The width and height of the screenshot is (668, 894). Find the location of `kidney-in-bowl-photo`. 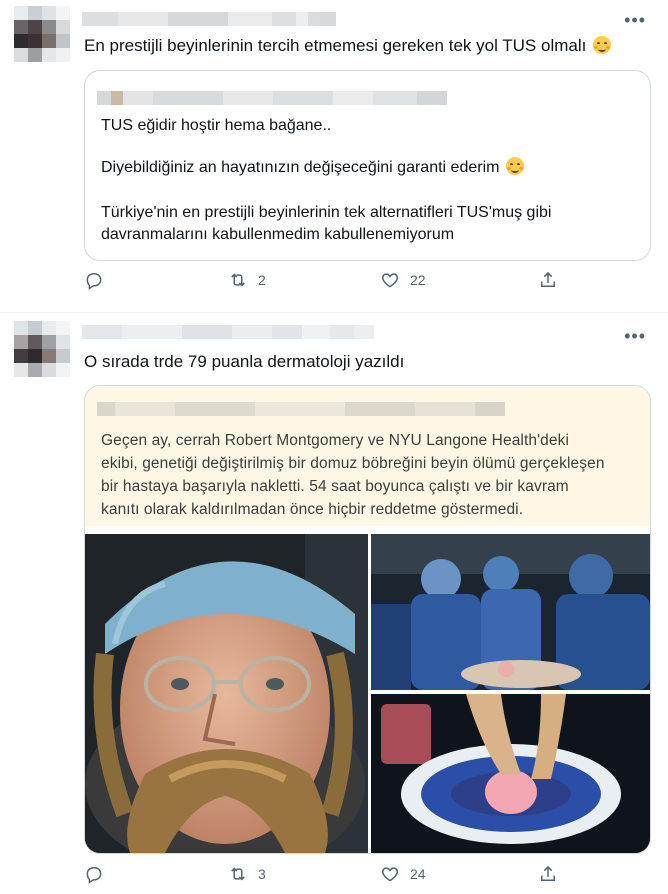

kidney-in-bowl-photo is located at coordinates (510, 773).